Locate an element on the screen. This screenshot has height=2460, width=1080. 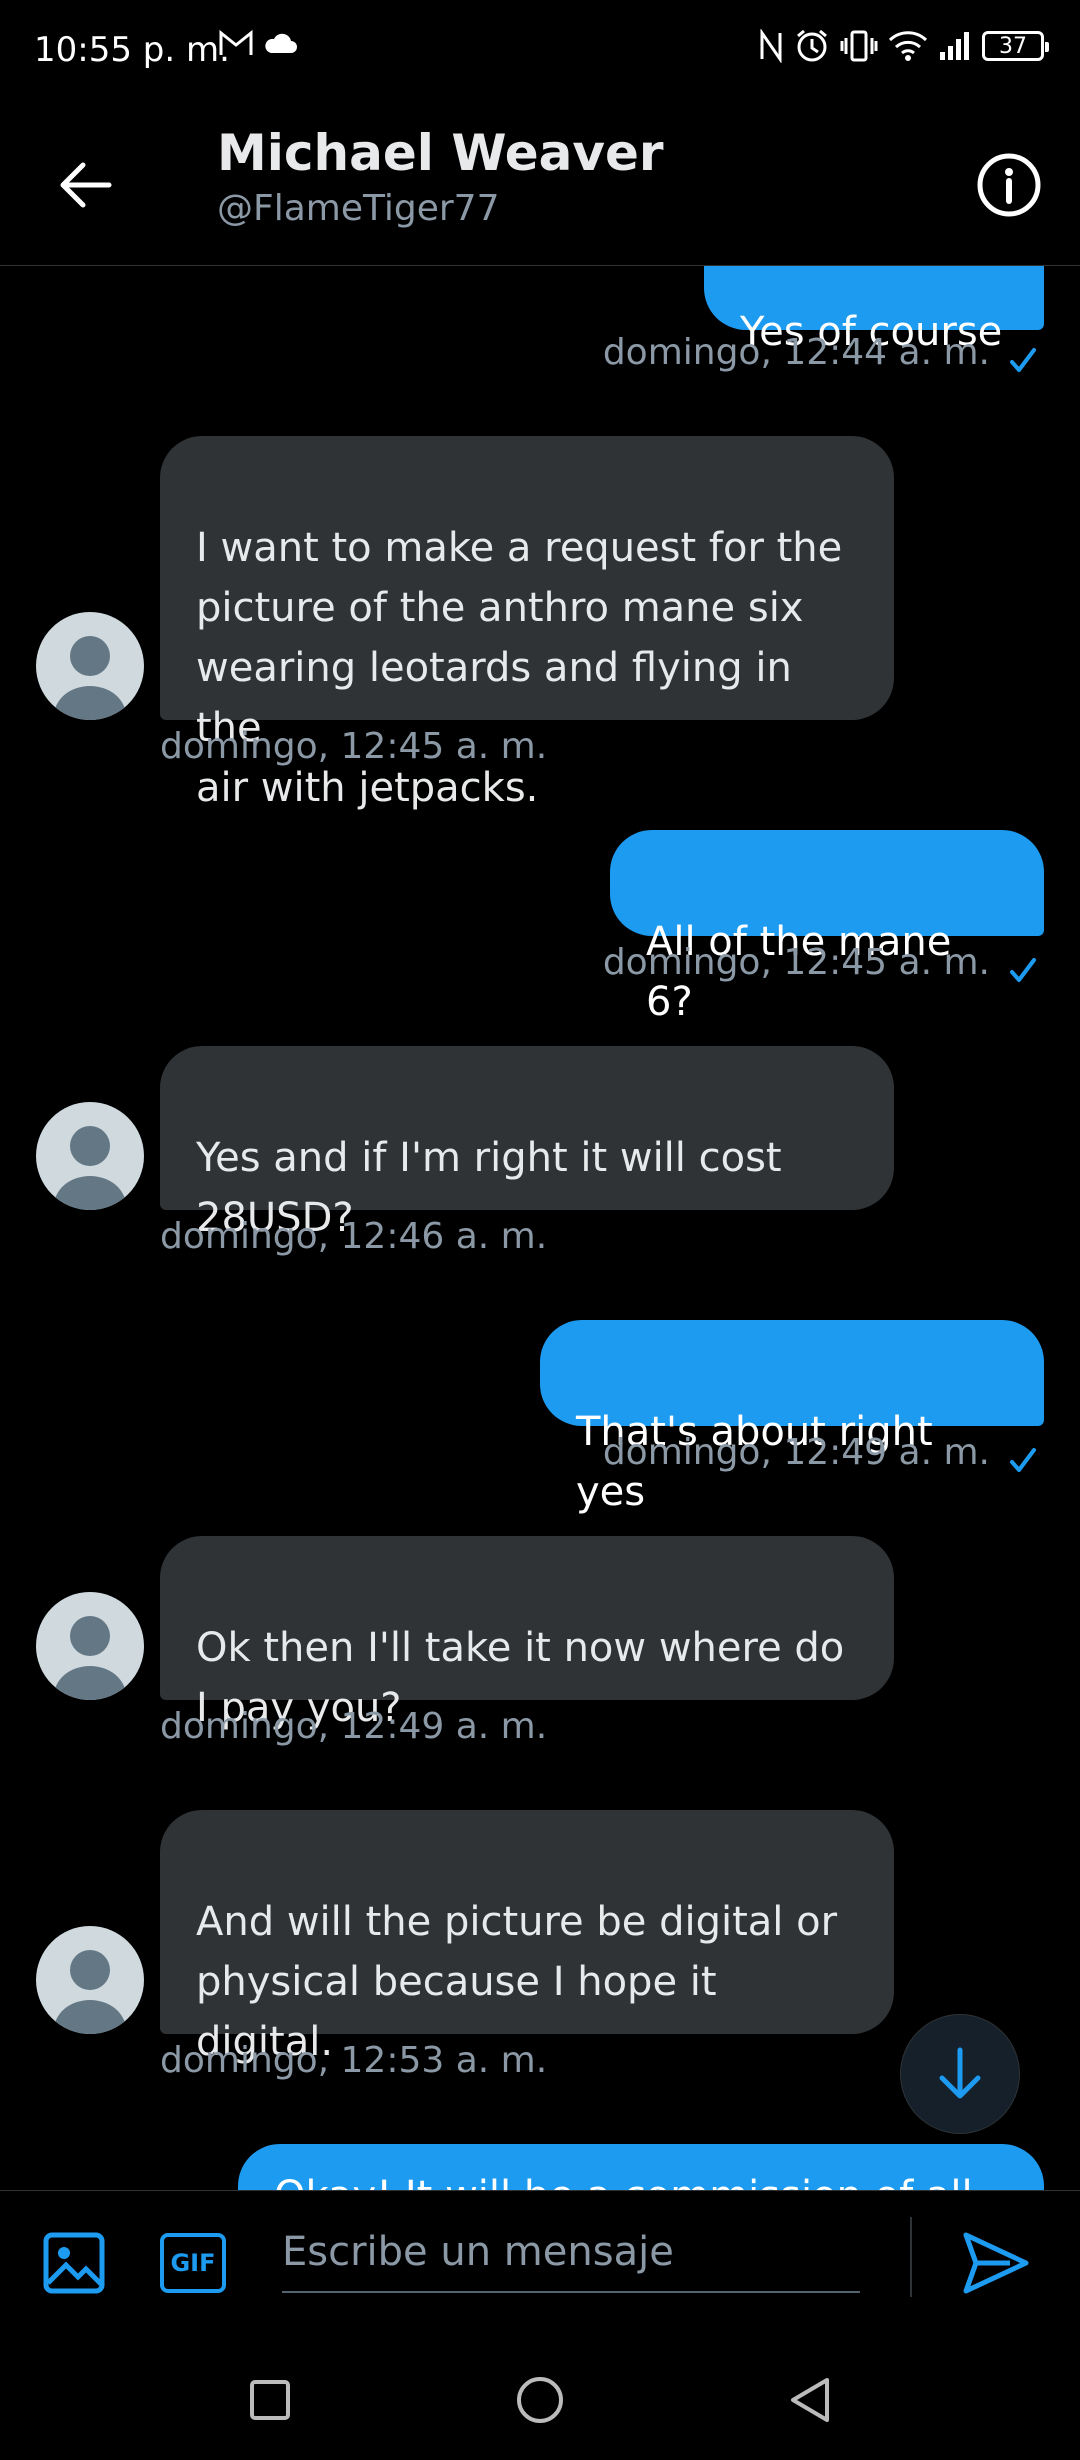
send-button is located at coordinates (996, 2263).